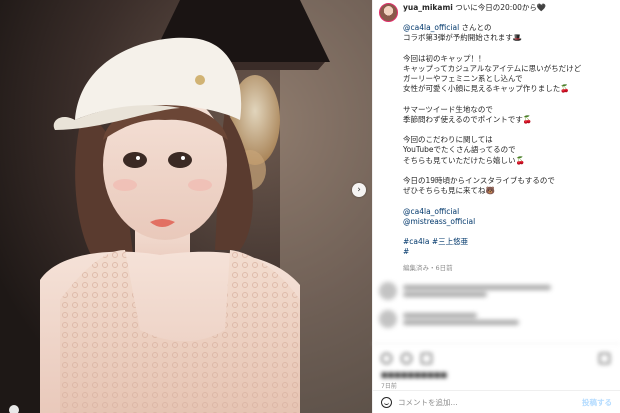 This screenshot has height=413, width=620. Describe the element at coordinates (479, 180) in the screenshot. I see `caption-line: 今日の19時頃からインスタライブもするので` at that location.